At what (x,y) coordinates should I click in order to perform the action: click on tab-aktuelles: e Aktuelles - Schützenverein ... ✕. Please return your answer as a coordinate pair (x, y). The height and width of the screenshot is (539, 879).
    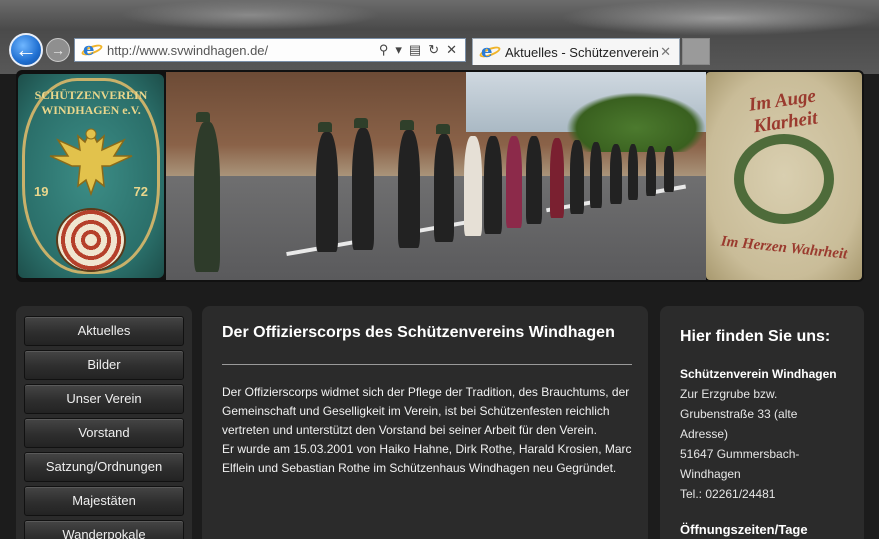
    Looking at the image, I should click on (576, 51).